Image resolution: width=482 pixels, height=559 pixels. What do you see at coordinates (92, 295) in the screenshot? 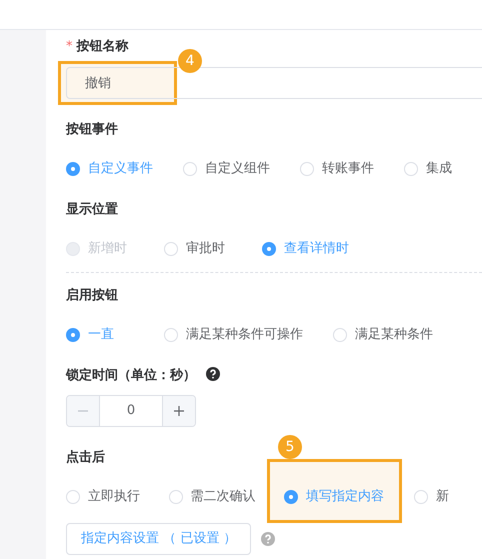
I see `field-label: 启用按钮` at bounding box center [92, 295].